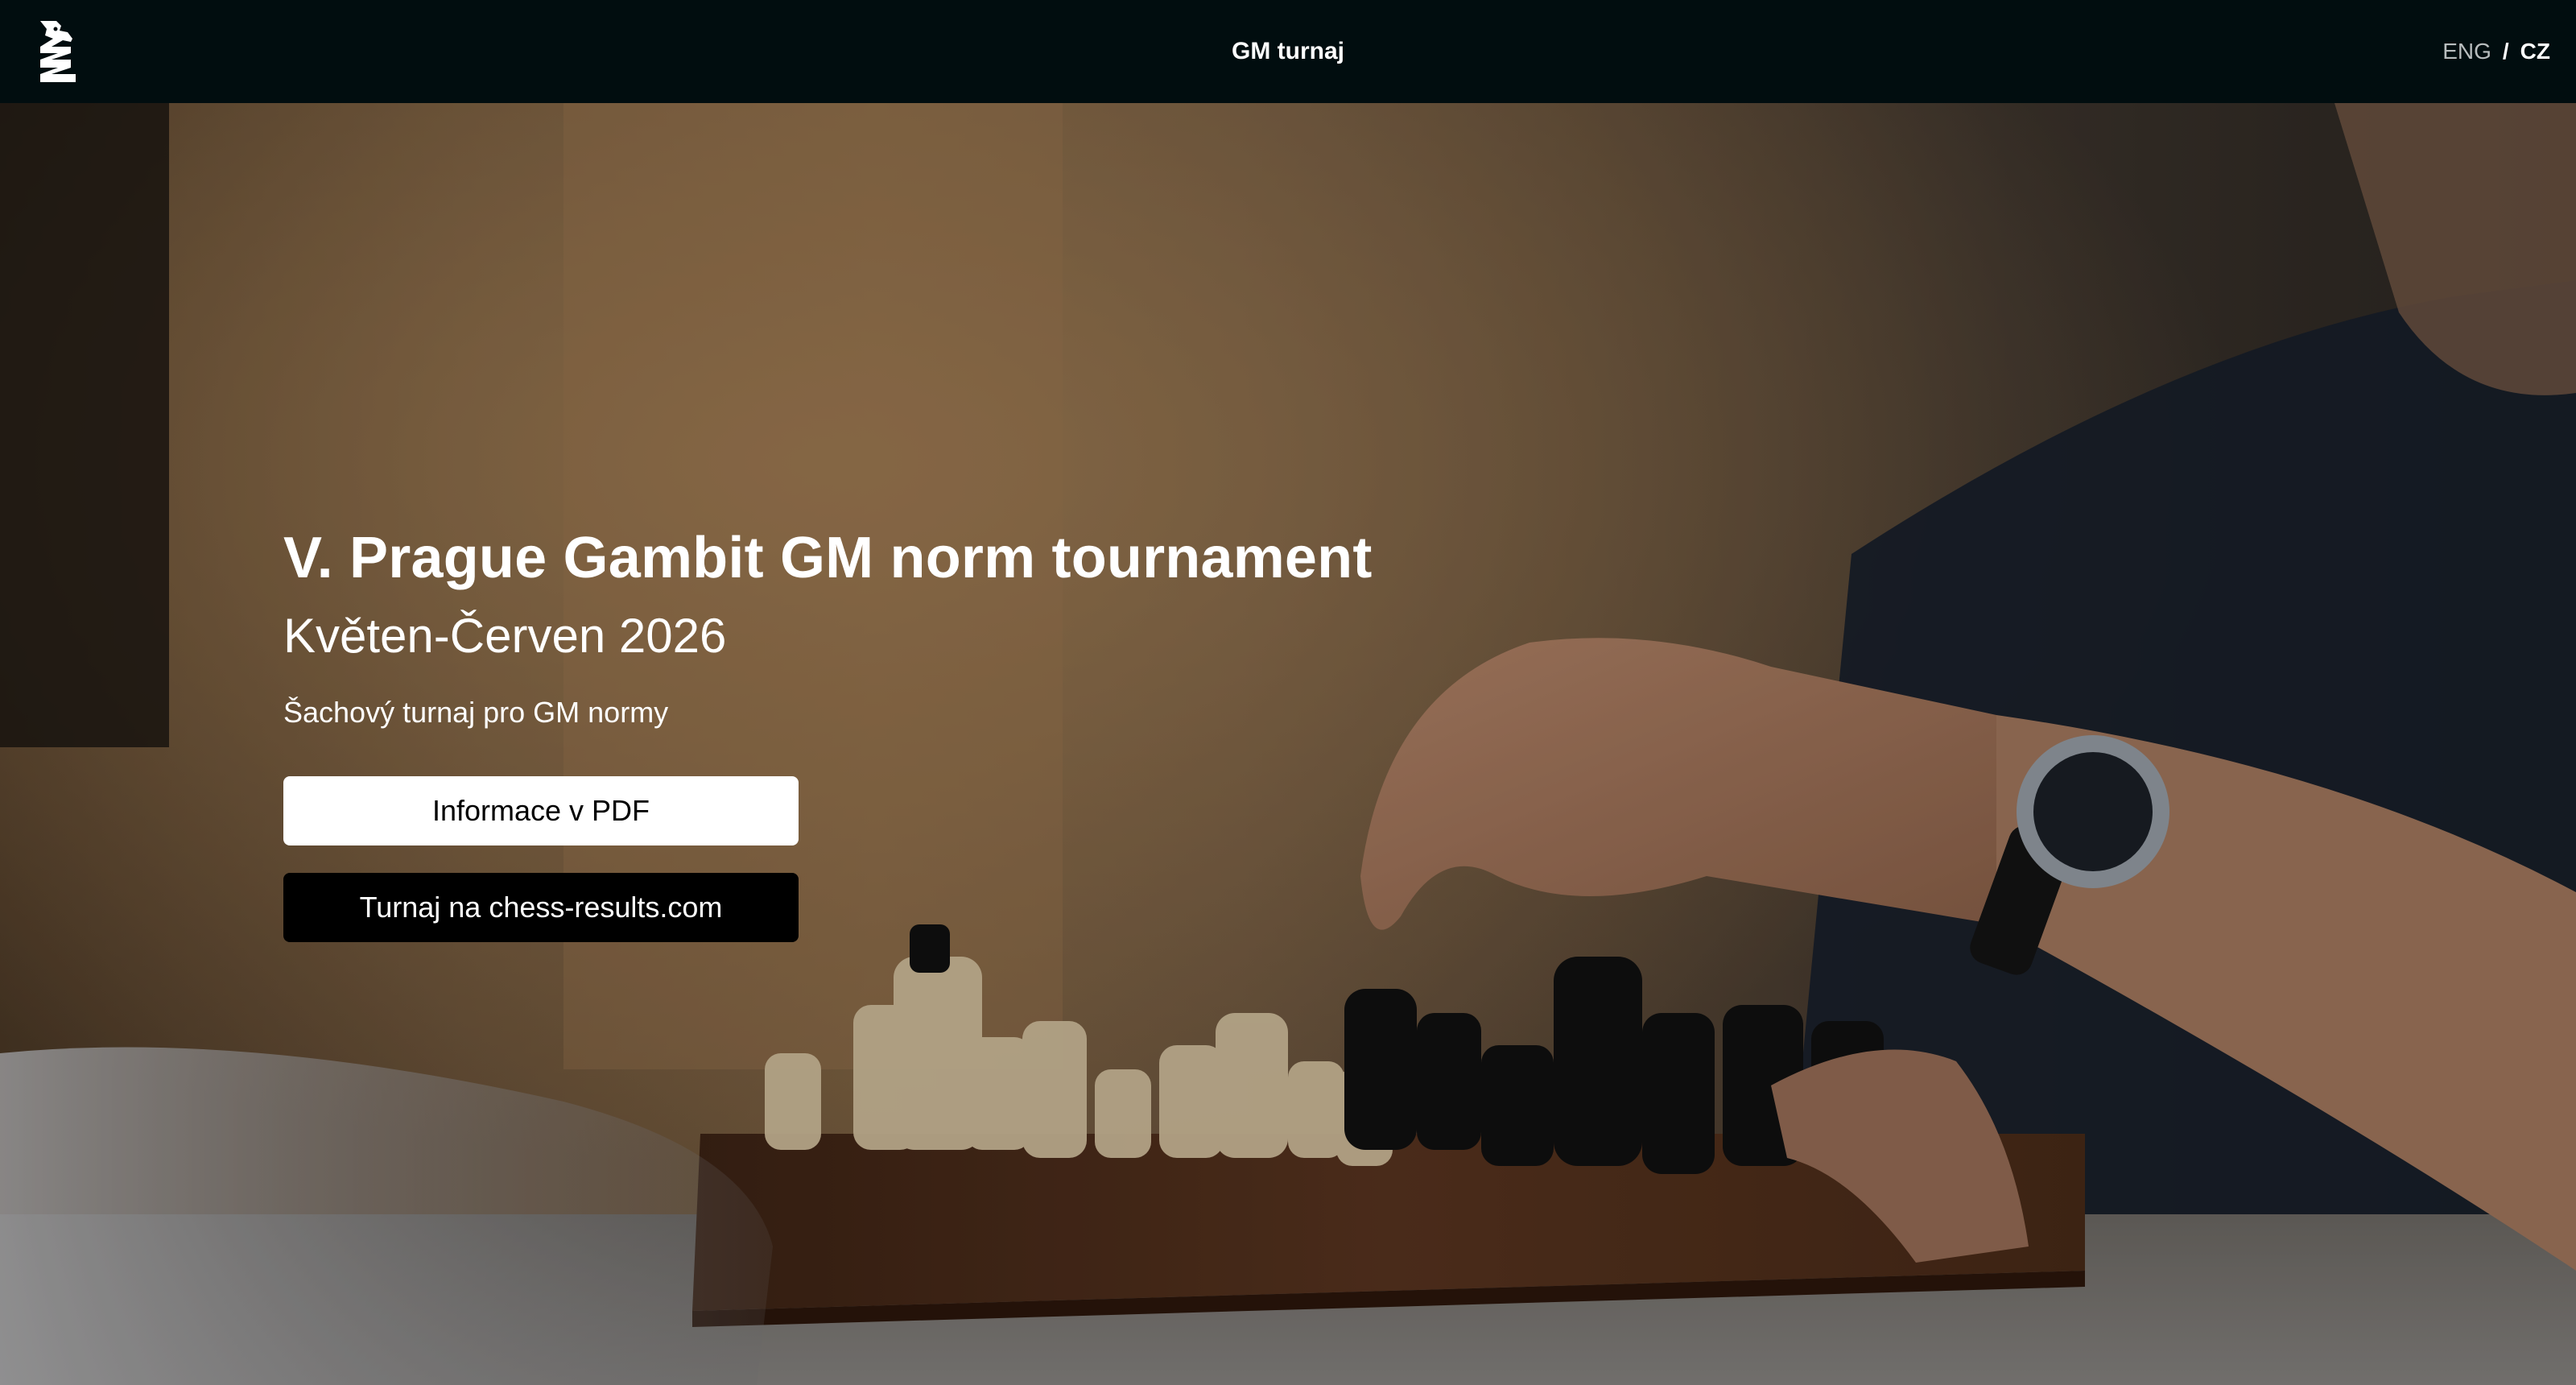  Describe the element at coordinates (541, 907) in the screenshot. I see `chess-results-button: Turnaj na chess-results.com` at that location.